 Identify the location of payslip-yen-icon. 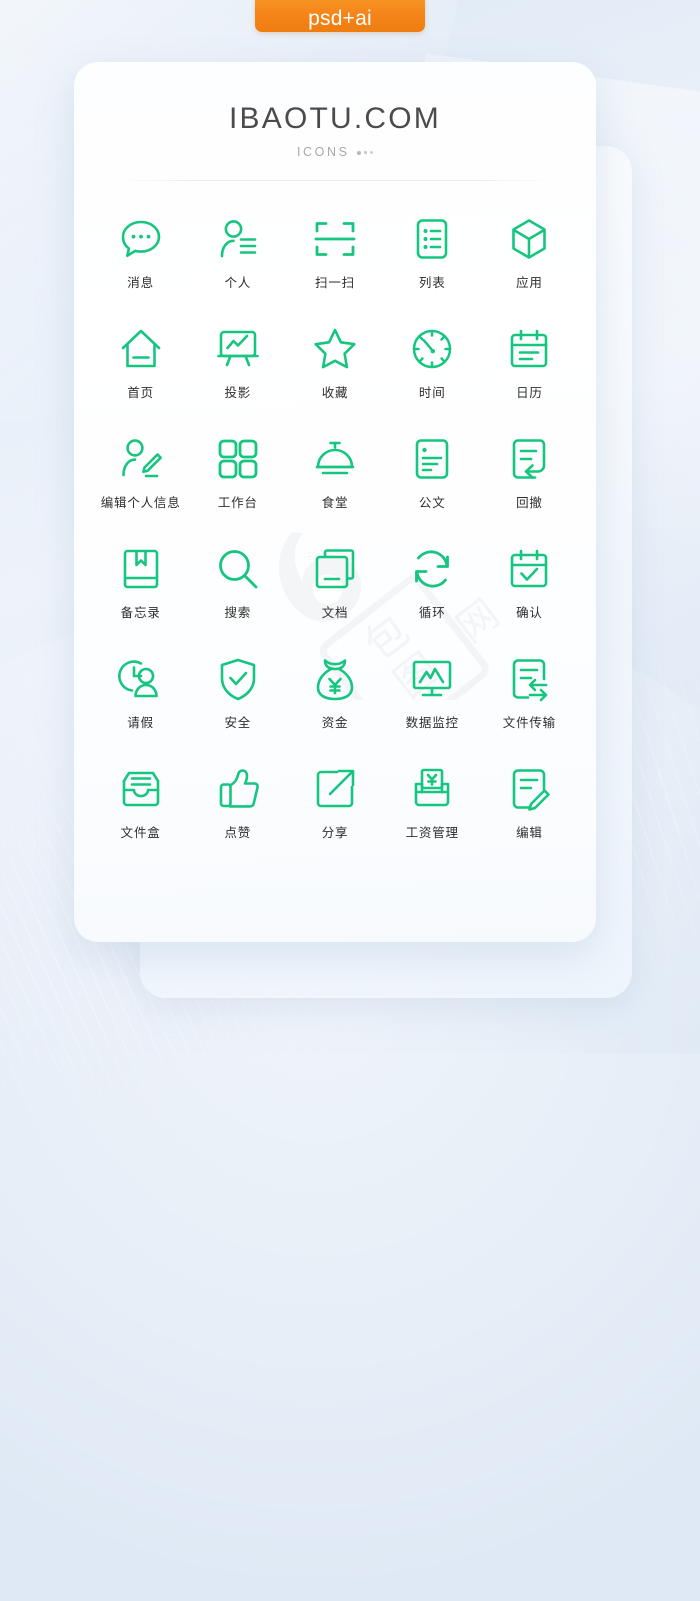
(432, 789).